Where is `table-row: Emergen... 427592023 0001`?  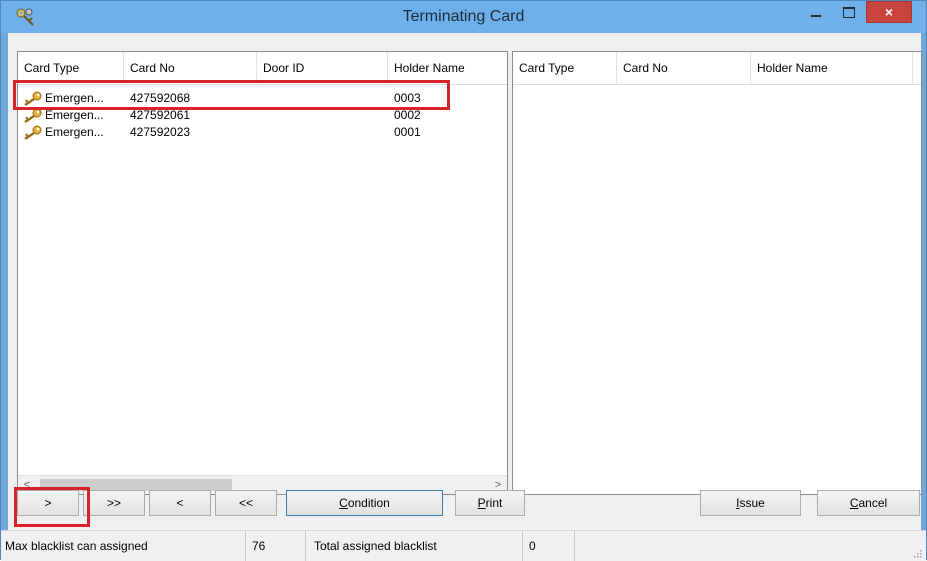 table-row: Emergen... 427592023 0001 is located at coordinates (262, 132).